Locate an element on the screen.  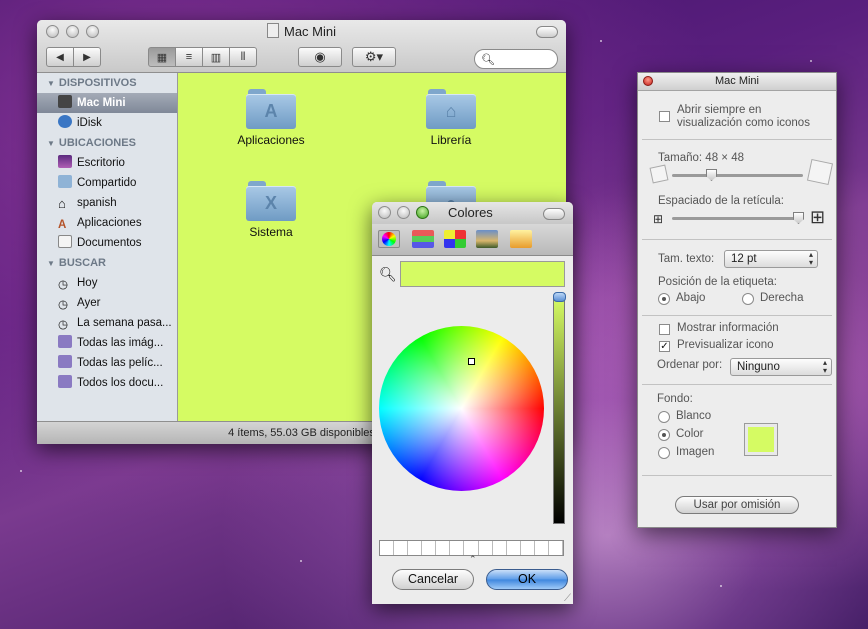
sidebar-heading-label: UBICACIONES is located at coordinates (97, 143).